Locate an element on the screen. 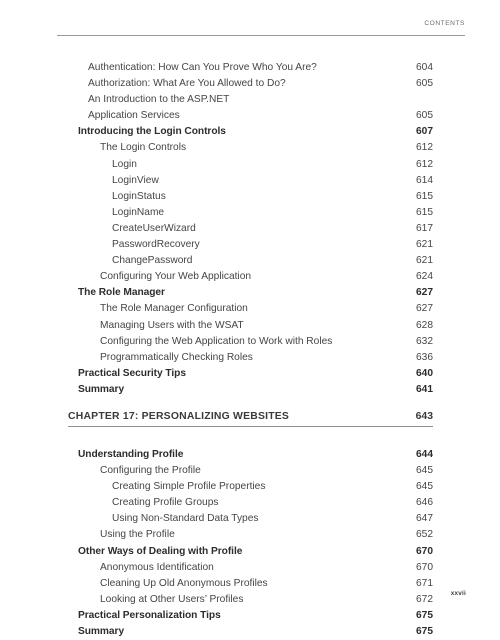 This screenshot has width=500, height=640. chapter-heading-page-number: 643 is located at coordinates (424, 416).